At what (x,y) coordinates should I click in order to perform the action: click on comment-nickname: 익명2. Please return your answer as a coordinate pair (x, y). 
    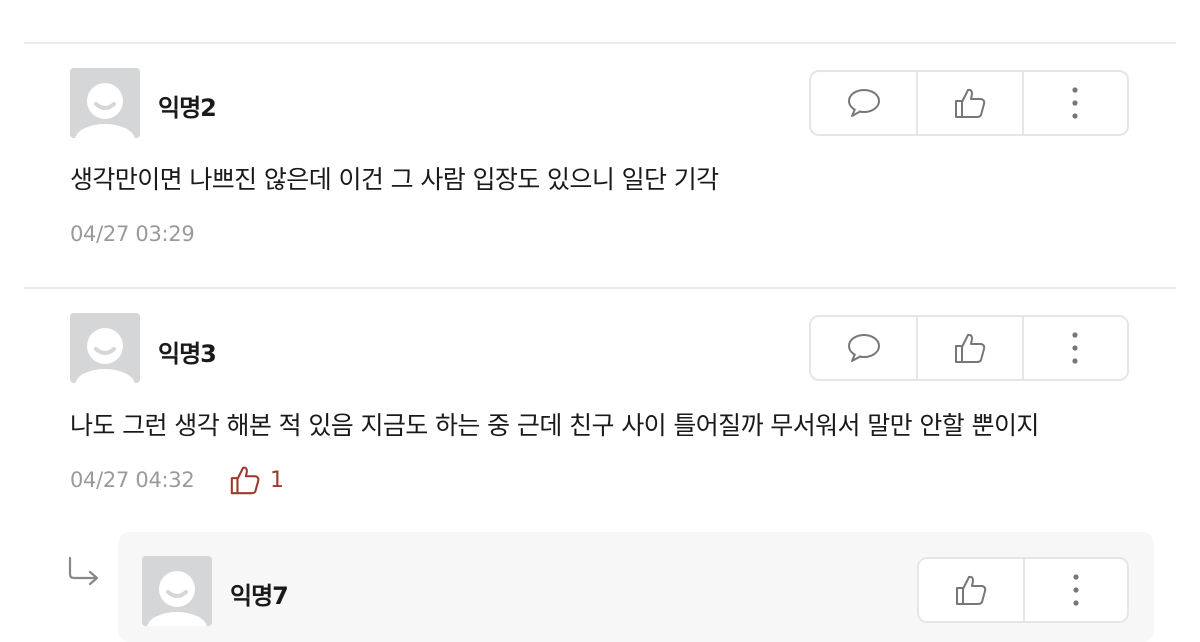
    Looking at the image, I should click on (187, 108).